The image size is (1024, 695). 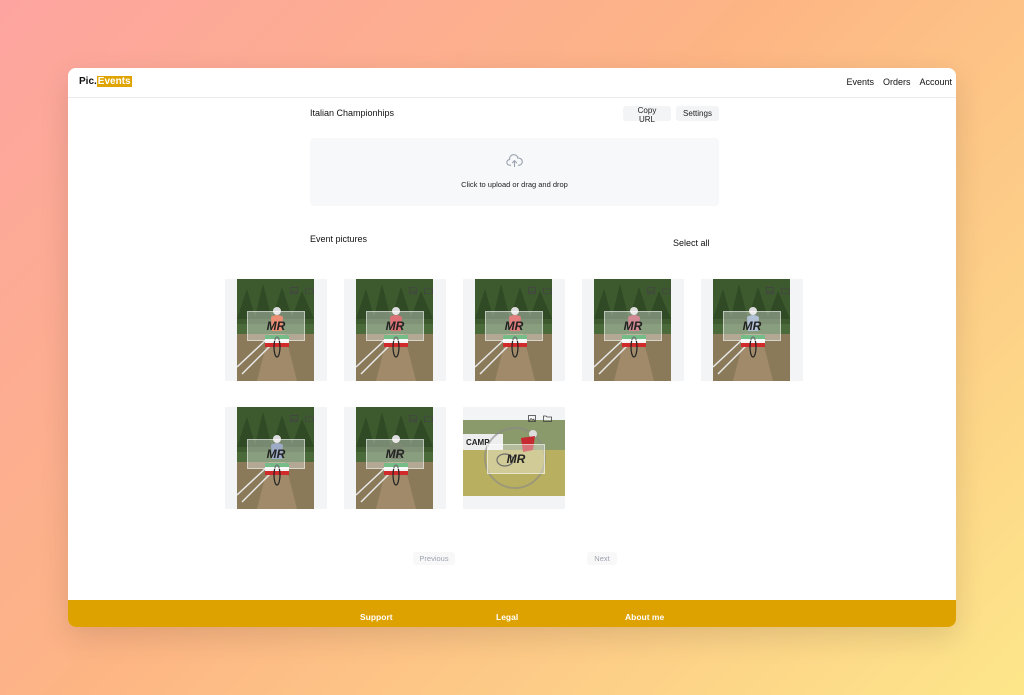 I want to click on next-page-button: Next, so click(x=602, y=558).